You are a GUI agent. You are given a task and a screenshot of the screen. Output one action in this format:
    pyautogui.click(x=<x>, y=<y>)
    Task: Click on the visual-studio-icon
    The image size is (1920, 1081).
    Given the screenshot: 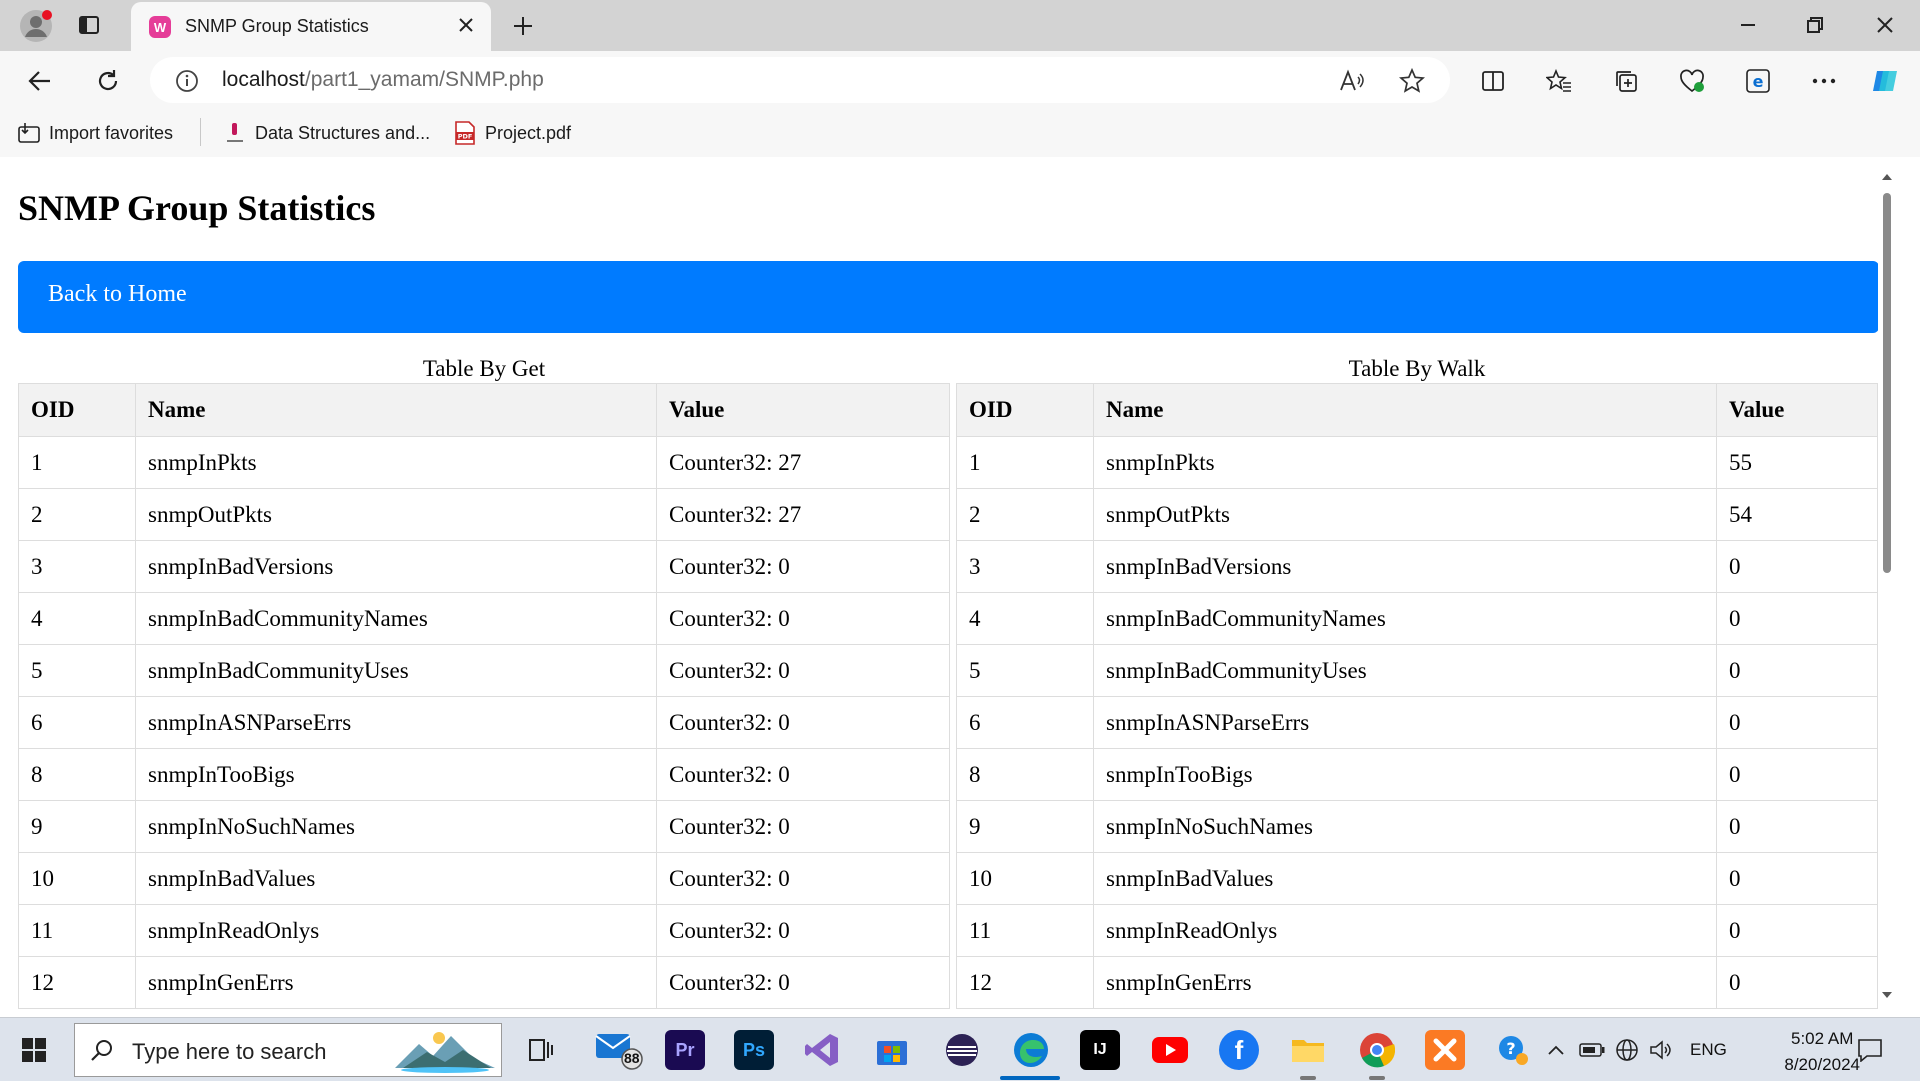 What is the action you would take?
    pyautogui.click(x=822, y=1050)
    